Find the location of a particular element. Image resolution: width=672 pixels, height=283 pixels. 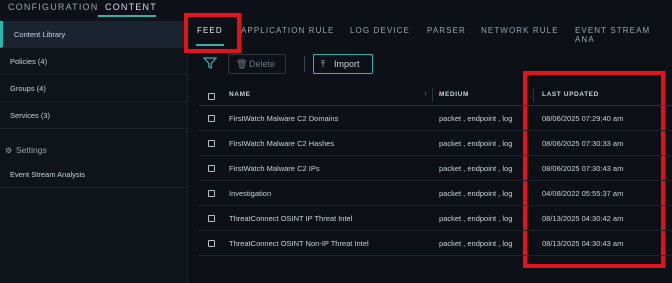

feed-last-updated: 04/08/2022 05:55:37 am is located at coordinates (583, 193).